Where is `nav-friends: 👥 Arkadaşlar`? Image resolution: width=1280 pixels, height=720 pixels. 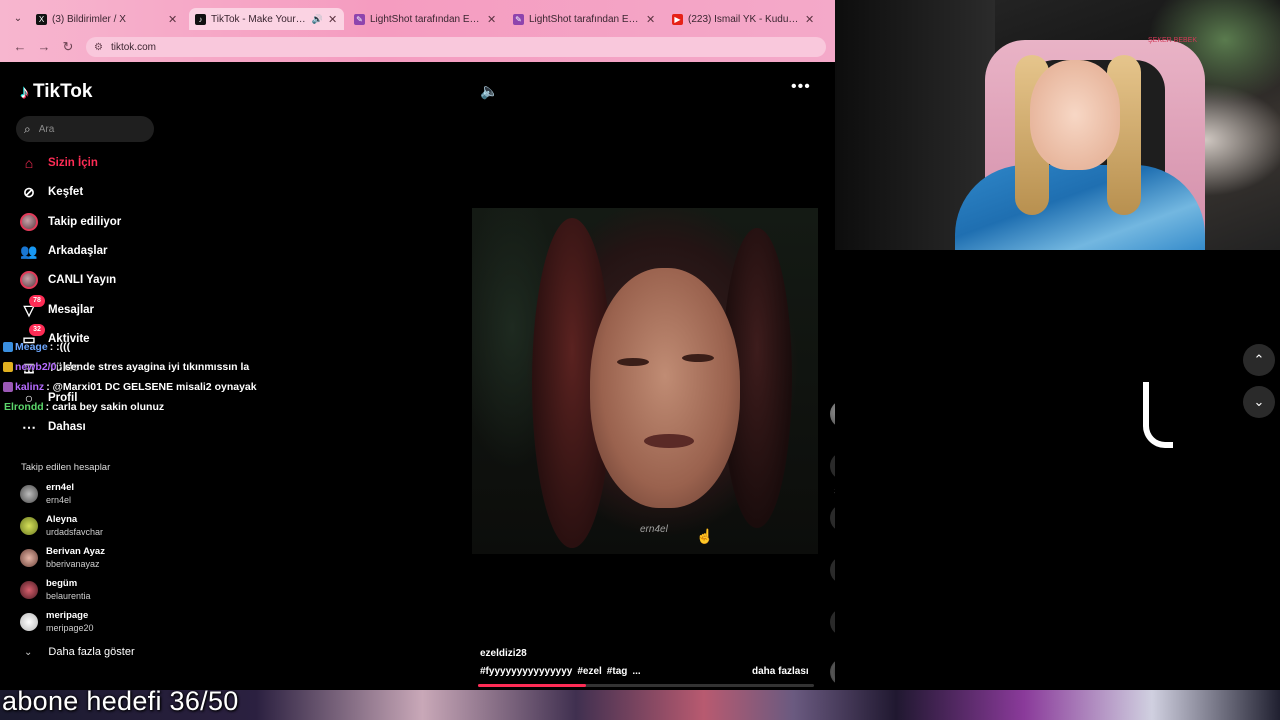
nav-friends: 👥 Arkadaşlar is located at coordinates (63, 251).